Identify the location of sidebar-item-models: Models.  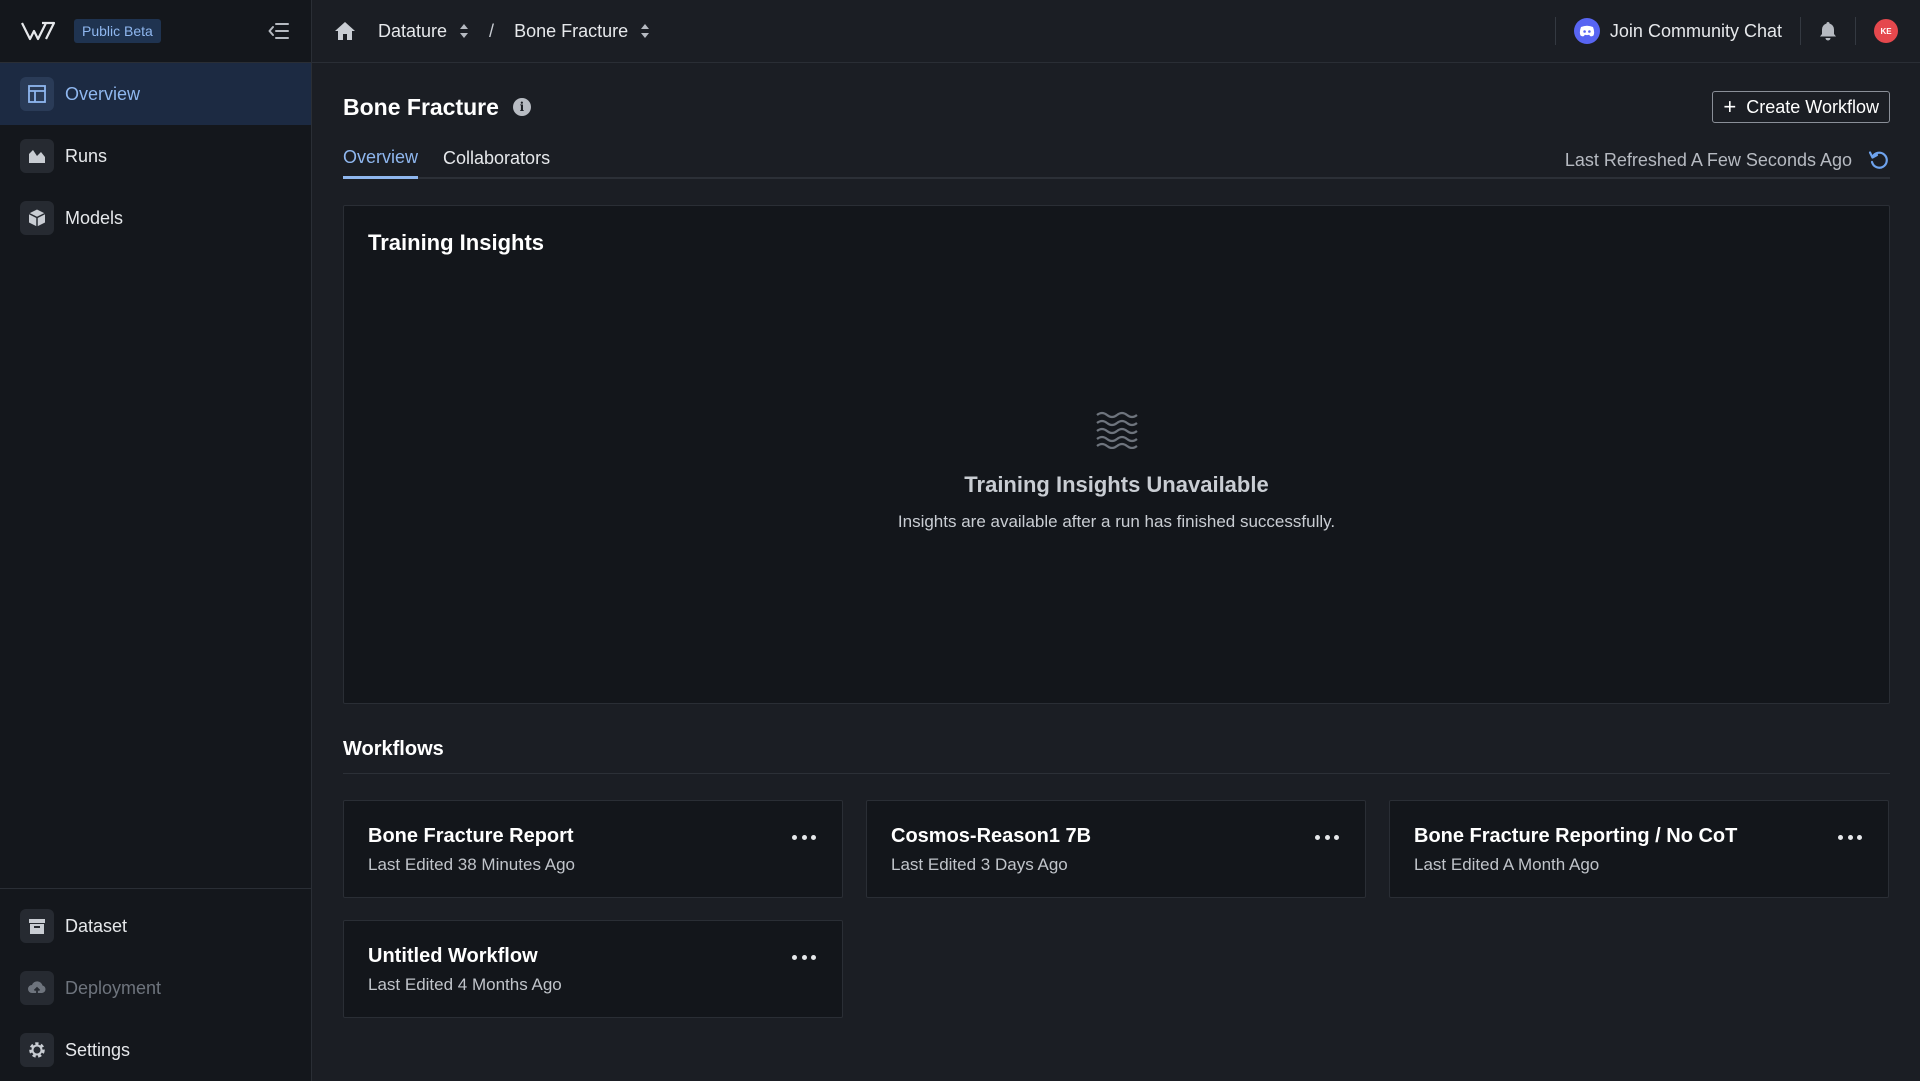
(155, 218).